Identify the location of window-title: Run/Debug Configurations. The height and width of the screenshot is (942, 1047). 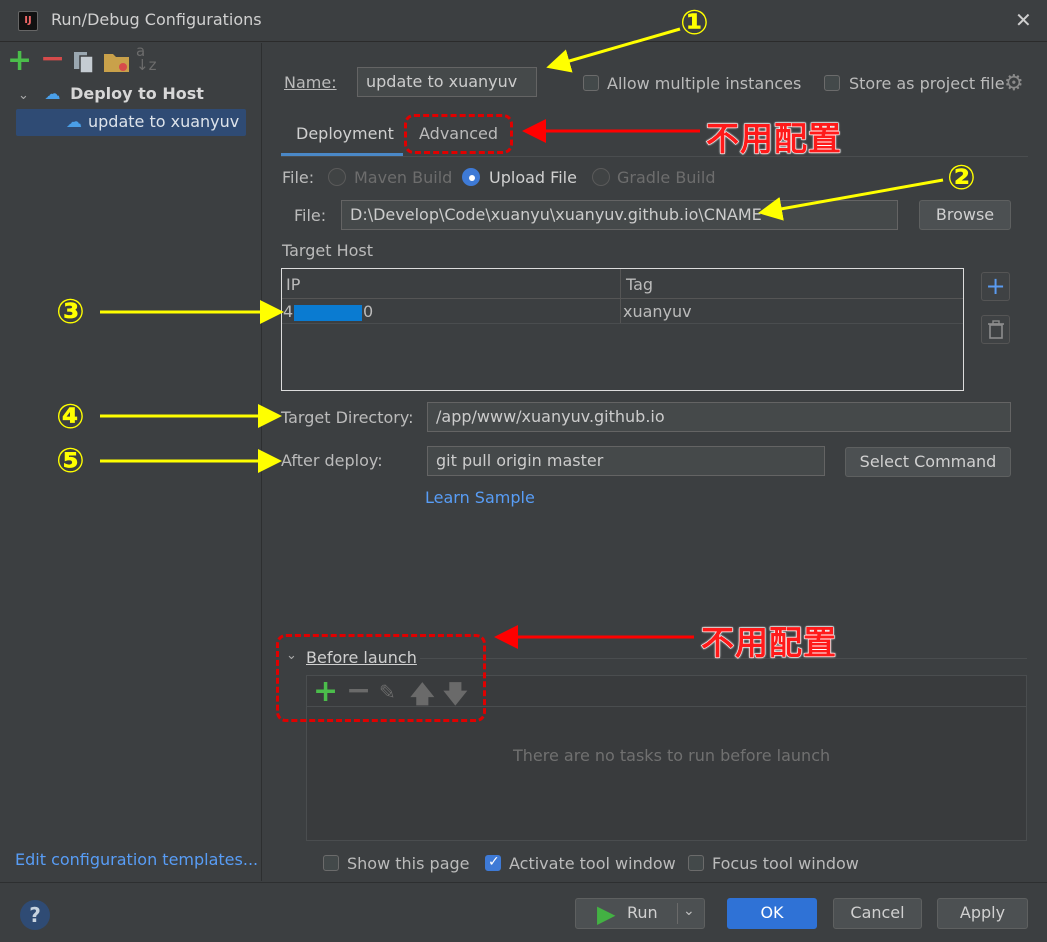
(156, 19).